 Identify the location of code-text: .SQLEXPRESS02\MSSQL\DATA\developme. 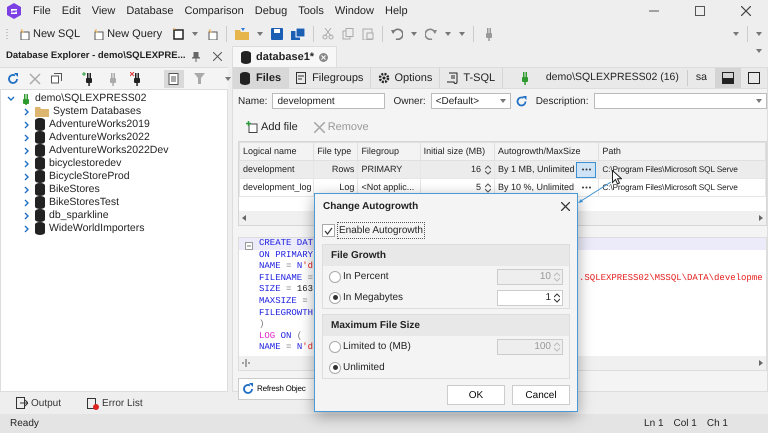
(671, 277).